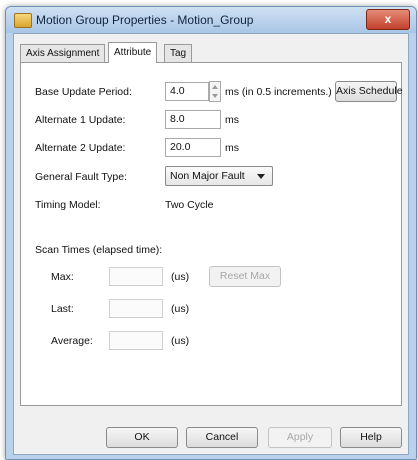 This screenshot has width=418, height=460. Describe the element at coordinates (207, 176) in the screenshot. I see `fault-type-value: Non Major Fault` at that location.